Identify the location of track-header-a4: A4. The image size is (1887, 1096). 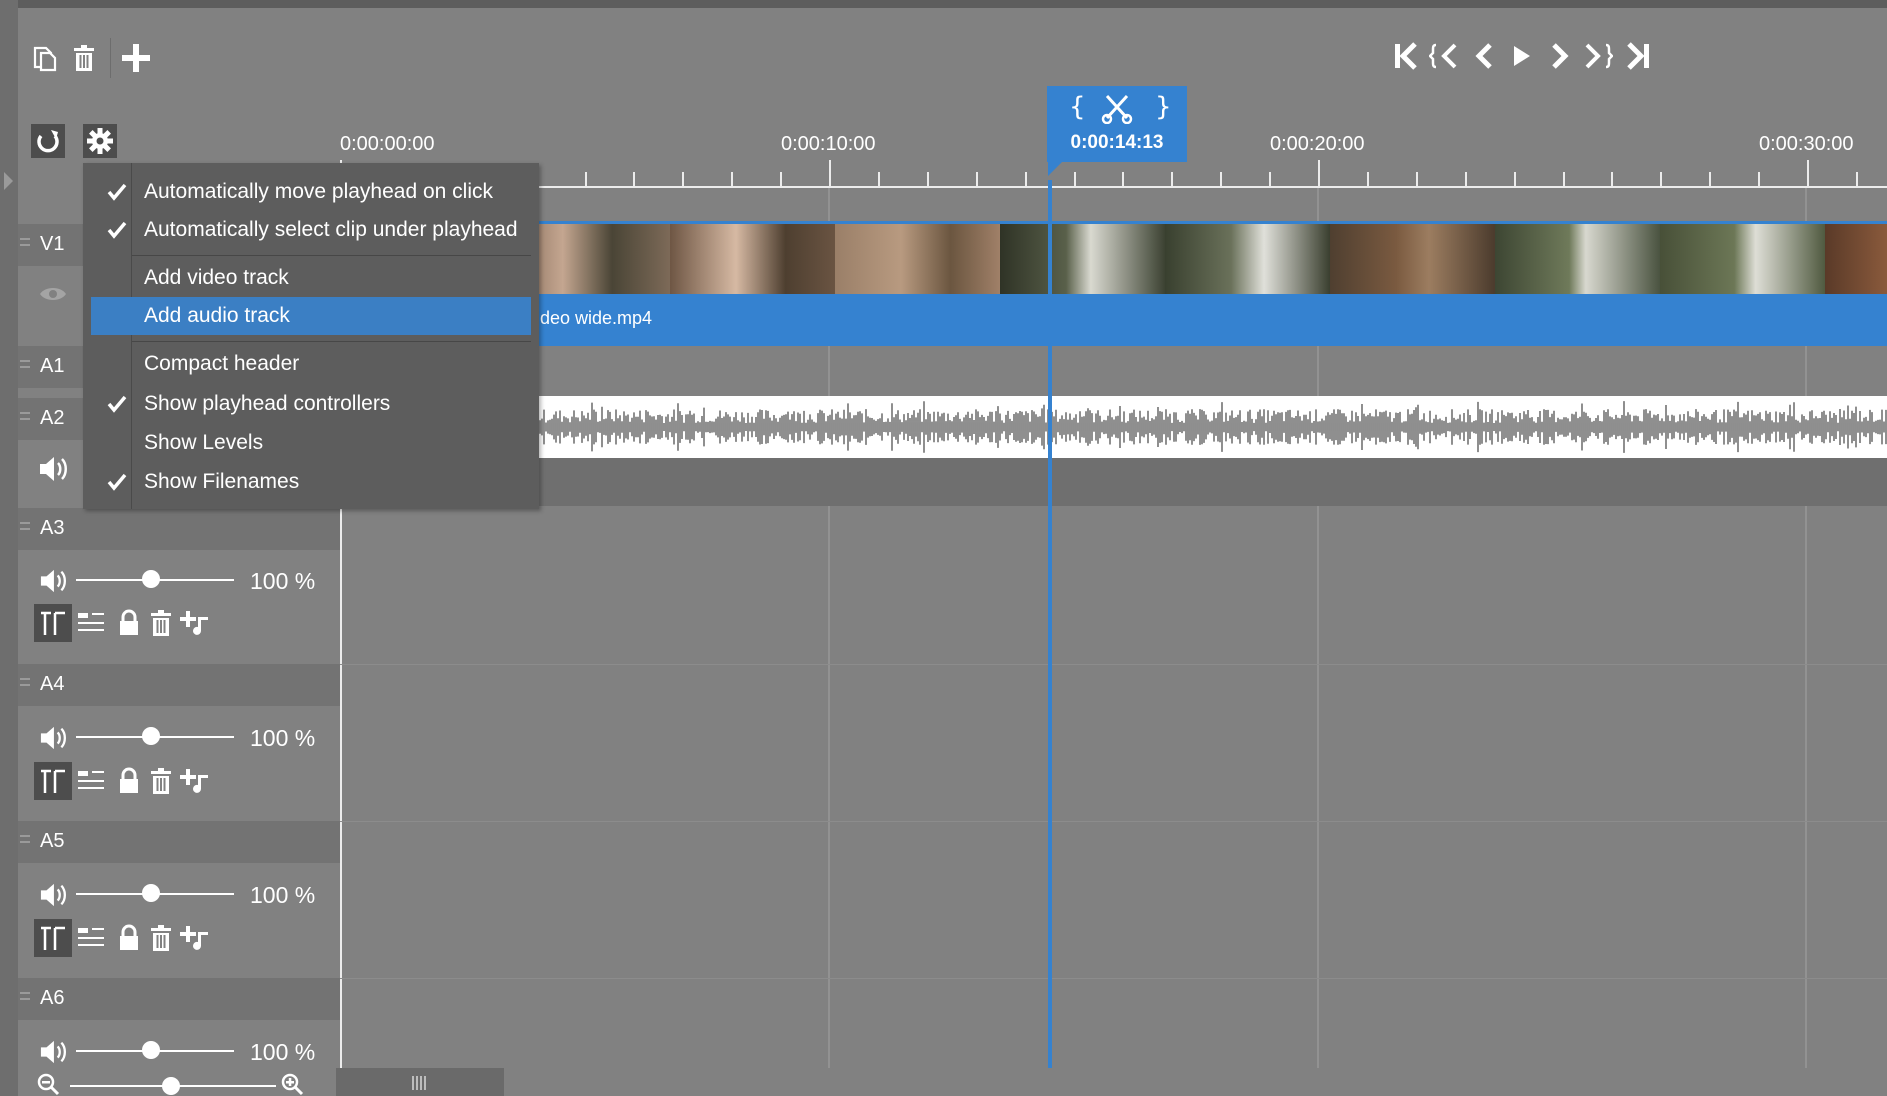
(179, 685).